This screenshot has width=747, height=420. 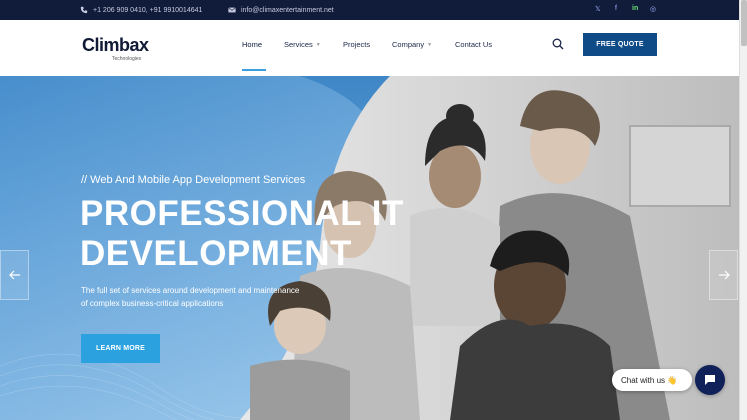 What do you see at coordinates (598, 9) in the screenshot?
I see `twitter-icon: 𝕏` at bounding box center [598, 9].